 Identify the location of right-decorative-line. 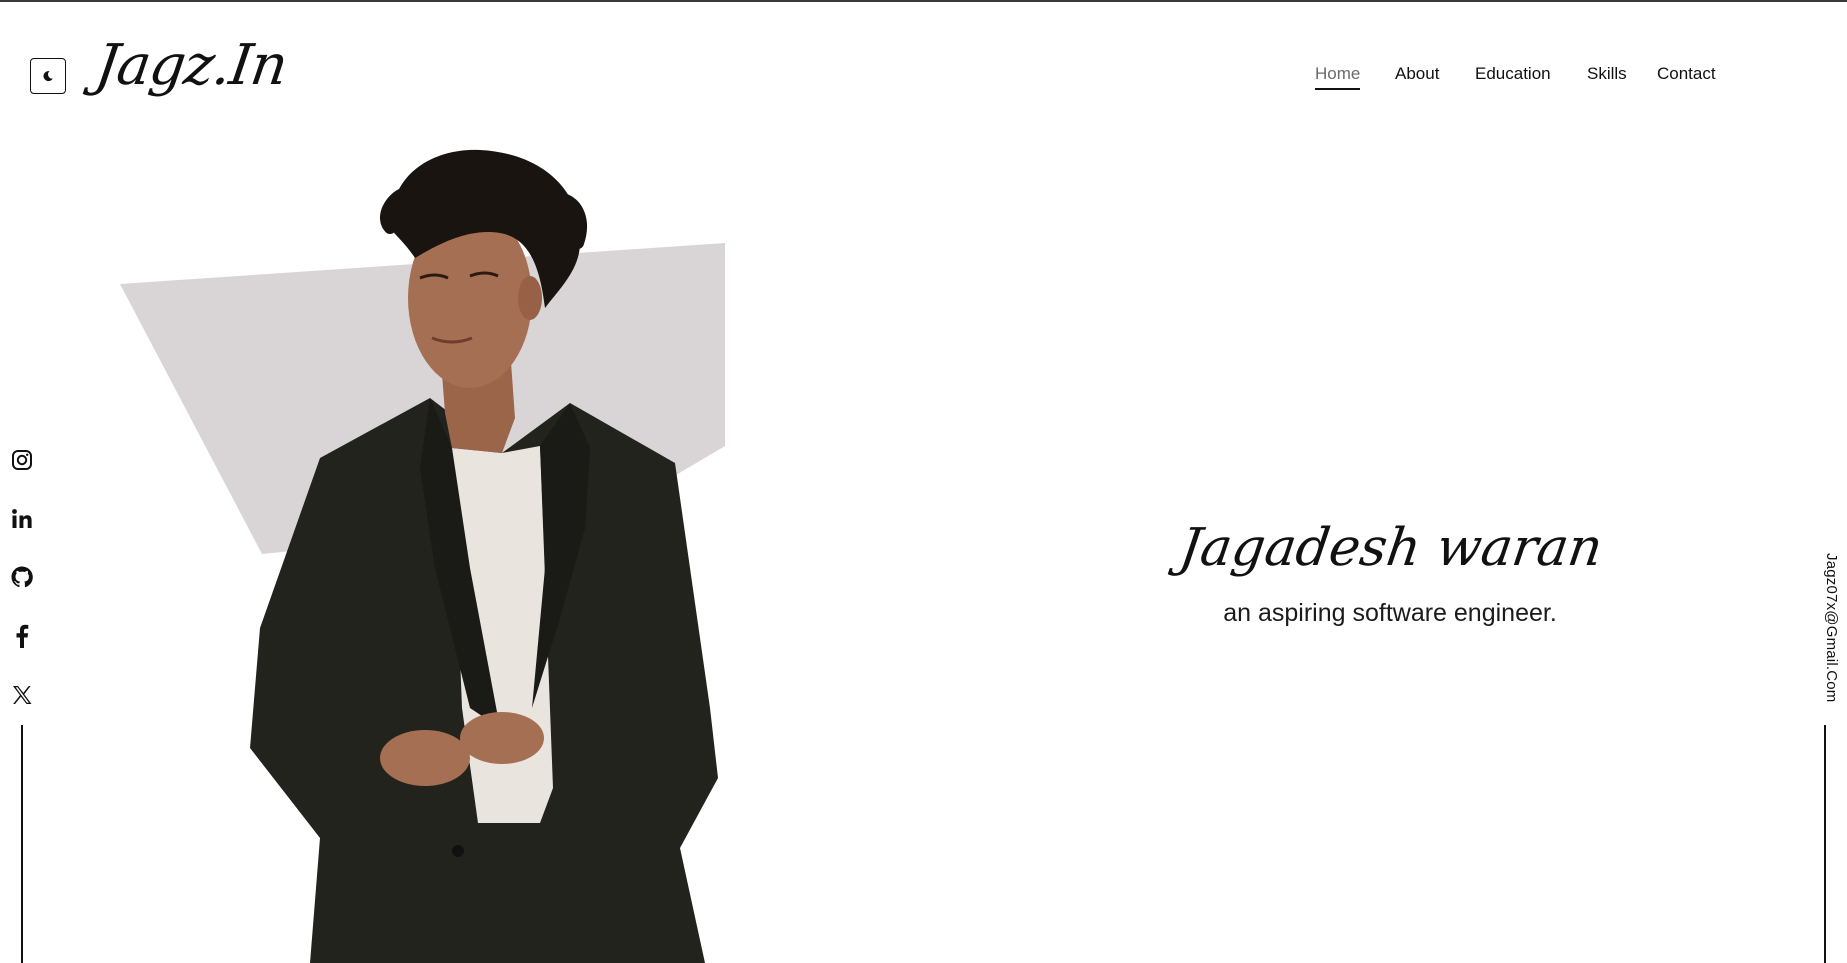
(1825, 844).